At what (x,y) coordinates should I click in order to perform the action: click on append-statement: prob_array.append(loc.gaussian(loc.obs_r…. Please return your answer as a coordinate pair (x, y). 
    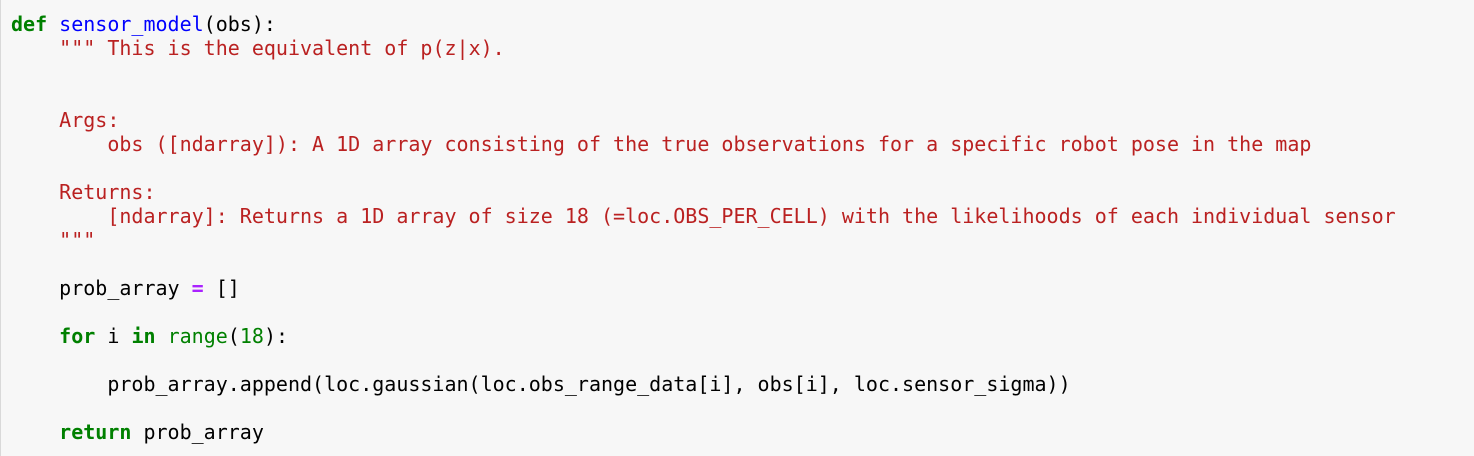
    Looking at the image, I should click on (589, 384).